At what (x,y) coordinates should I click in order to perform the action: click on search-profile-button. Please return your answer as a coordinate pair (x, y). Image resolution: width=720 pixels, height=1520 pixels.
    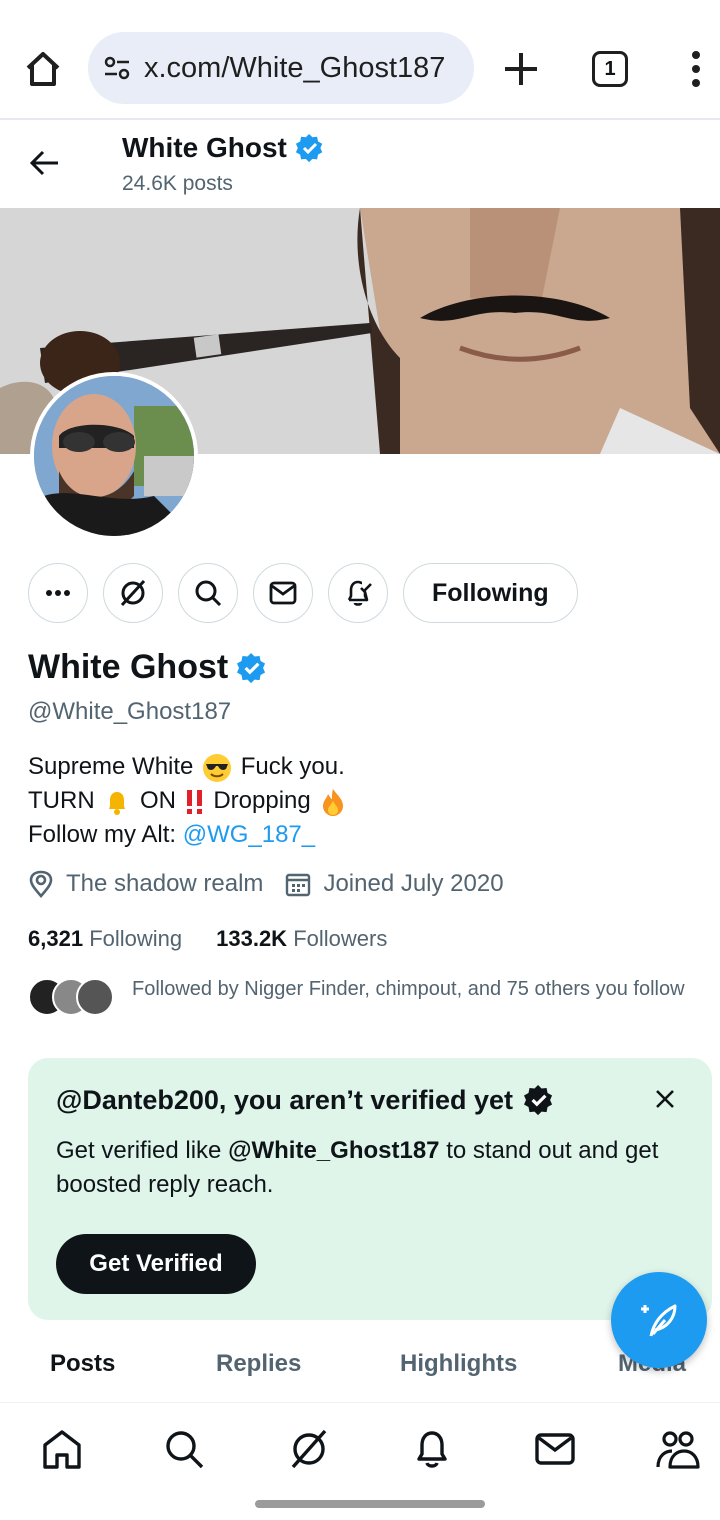
    Looking at the image, I should click on (208, 593).